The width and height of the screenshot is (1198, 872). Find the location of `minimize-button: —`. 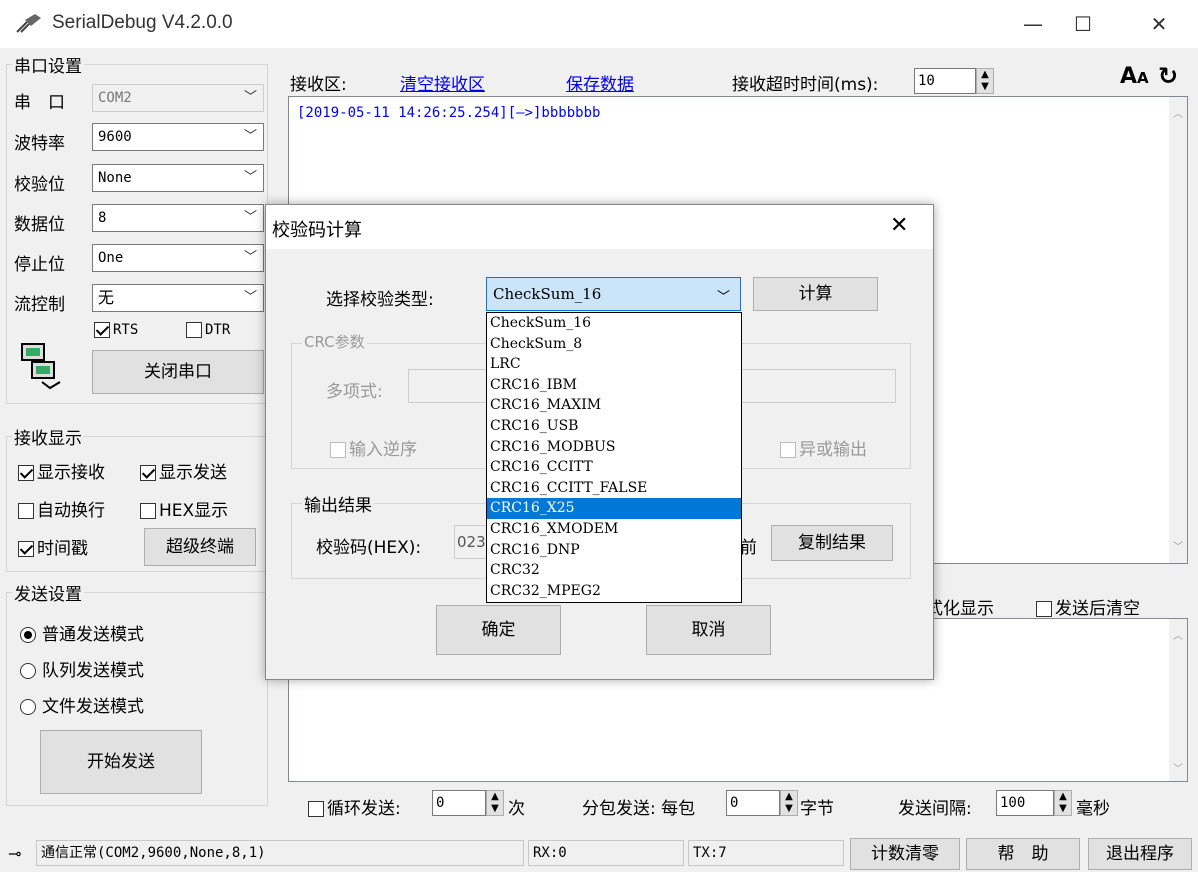

minimize-button: — is located at coordinates (1033, 24).